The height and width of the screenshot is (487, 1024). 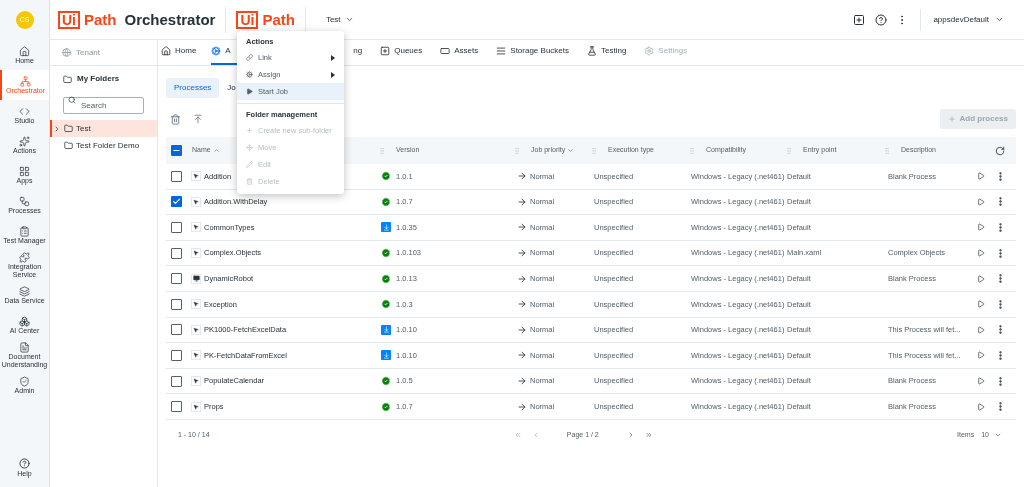 I want to click on product-name: Orchestrator, so click(x=170, y=19).